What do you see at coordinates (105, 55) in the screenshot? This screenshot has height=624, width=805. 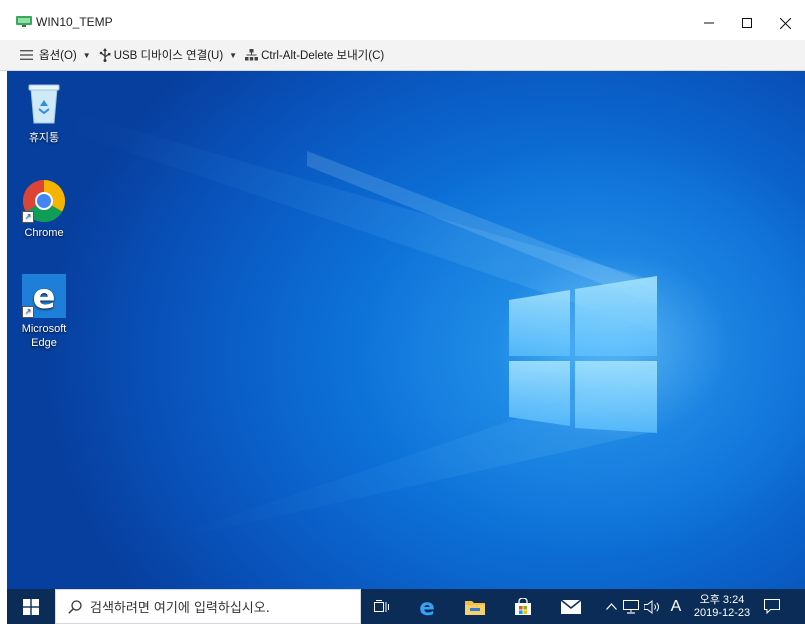 I see `usb-icon` at bounding box center [105, 55].